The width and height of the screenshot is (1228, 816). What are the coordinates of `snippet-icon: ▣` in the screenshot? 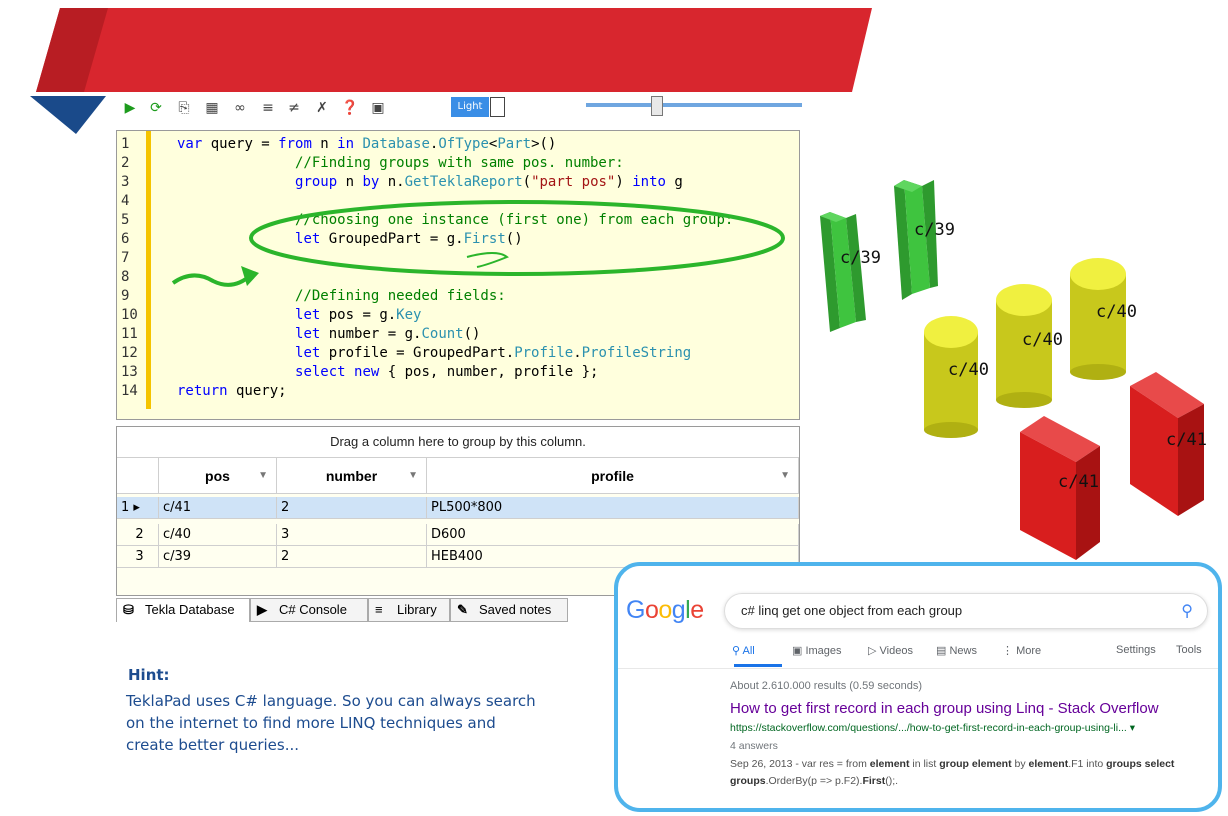 It's located at (378, 108).